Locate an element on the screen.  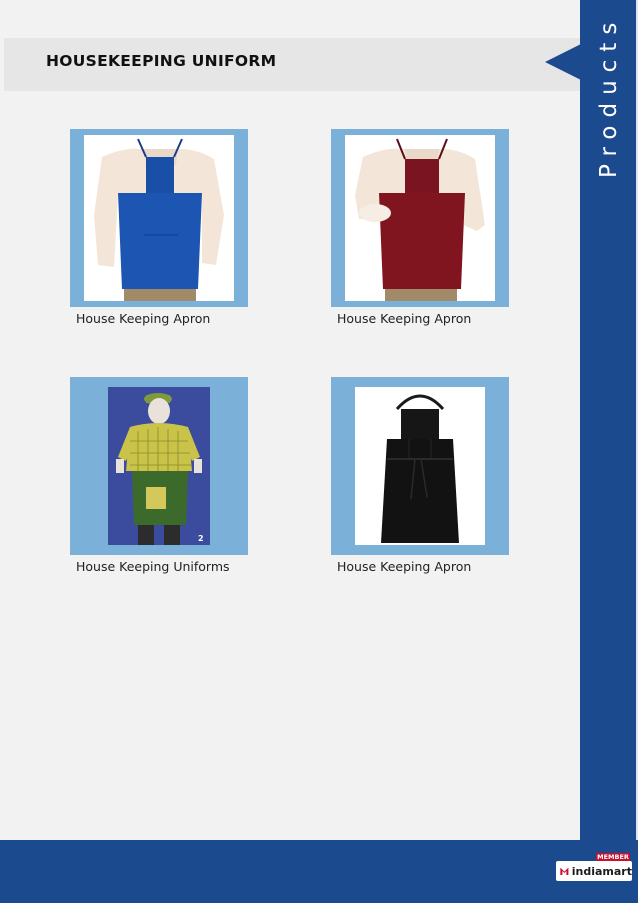
side-tab-pointer-icon is located at coordinates (563, 62).